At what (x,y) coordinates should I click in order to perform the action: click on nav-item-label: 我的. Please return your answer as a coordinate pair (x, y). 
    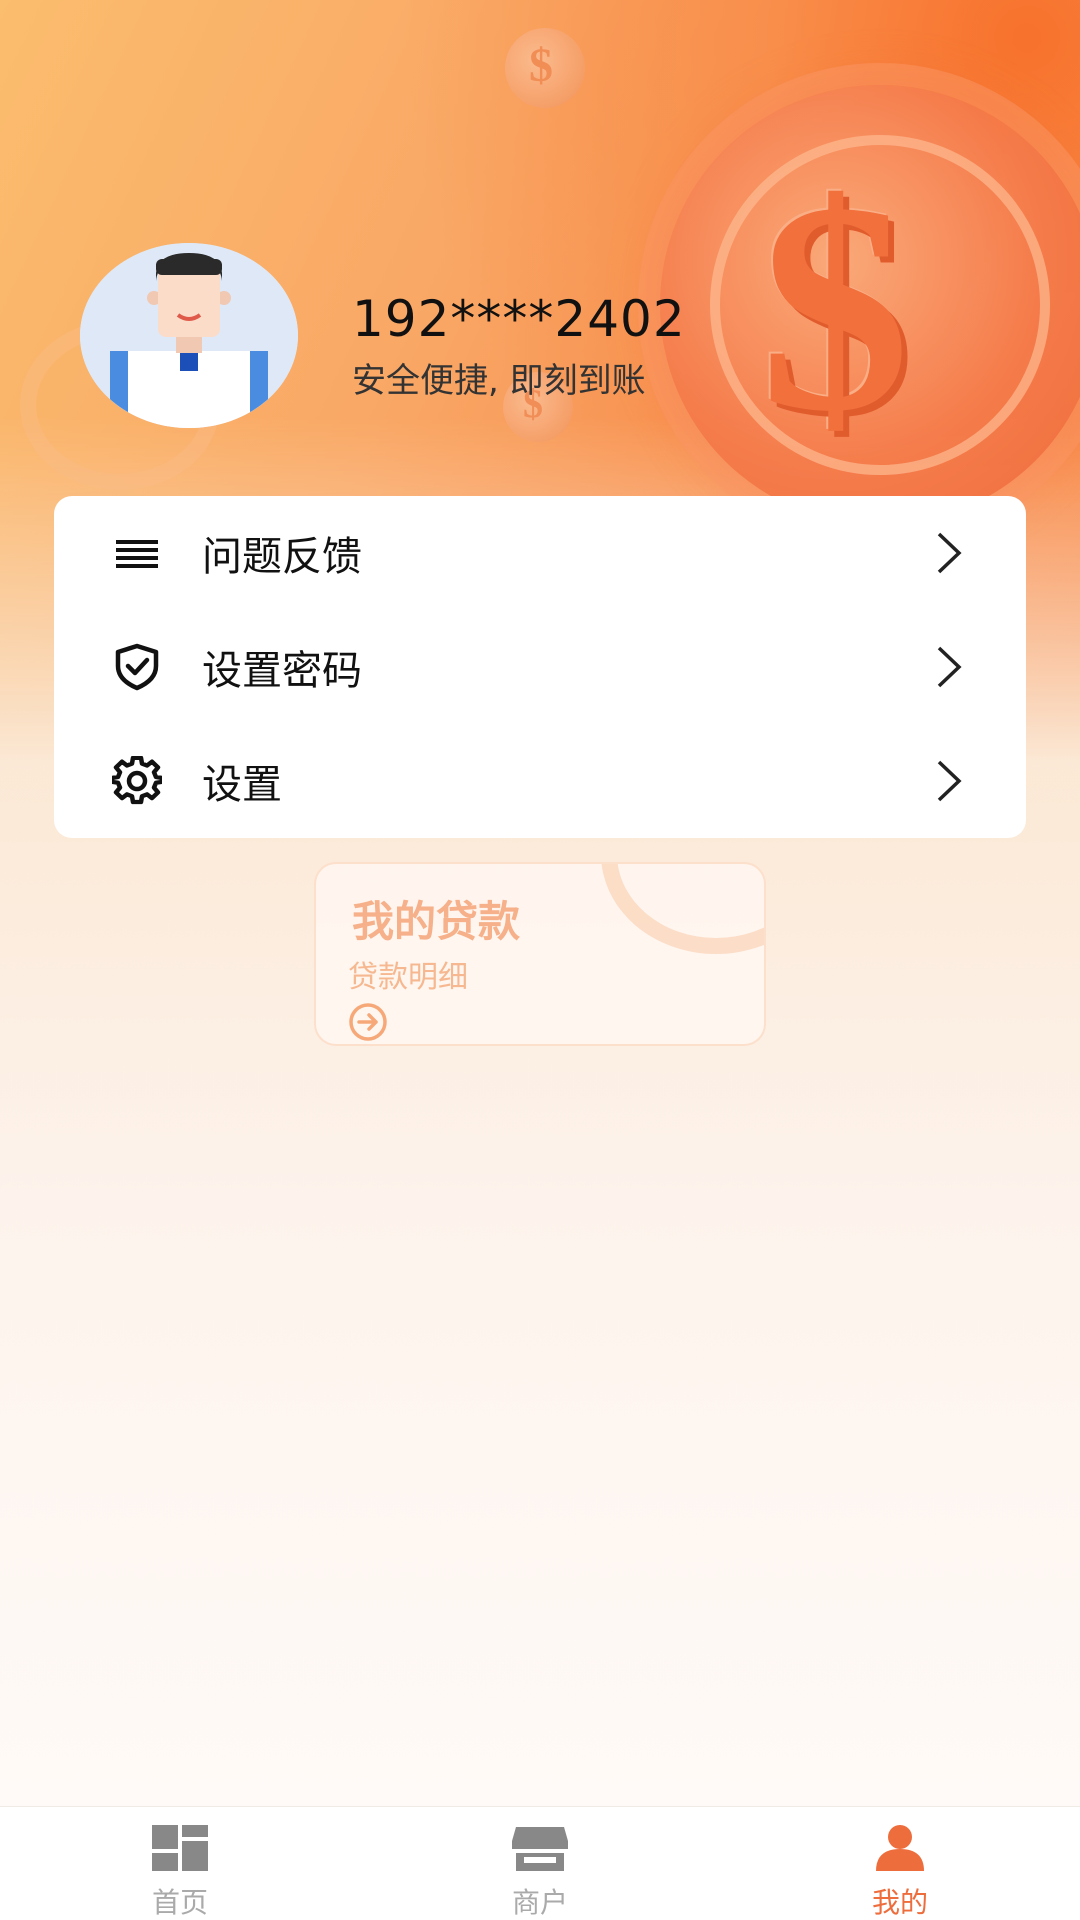
    Looking at the image, I should click on (899, 1902).